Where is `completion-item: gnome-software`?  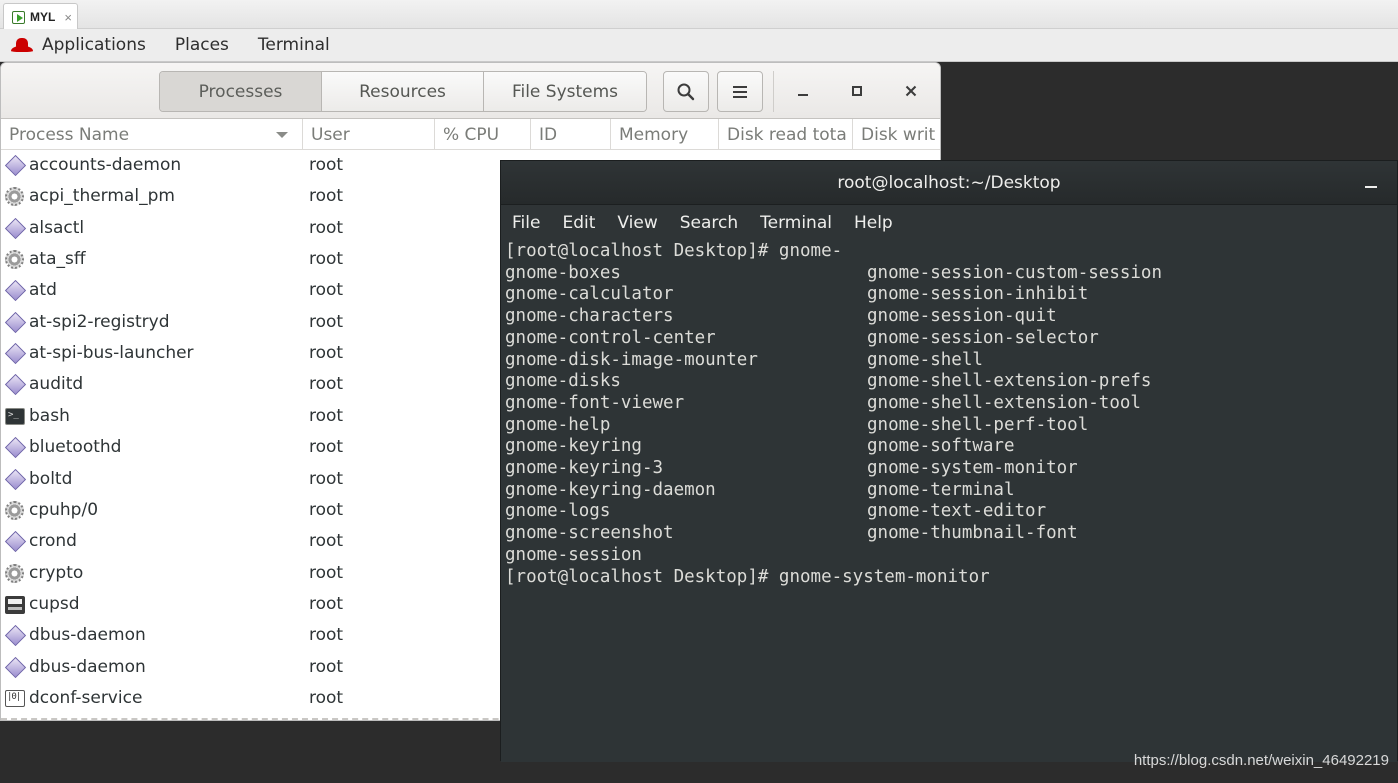 completion-item: gnome-software is located at coordinates (941, 446).